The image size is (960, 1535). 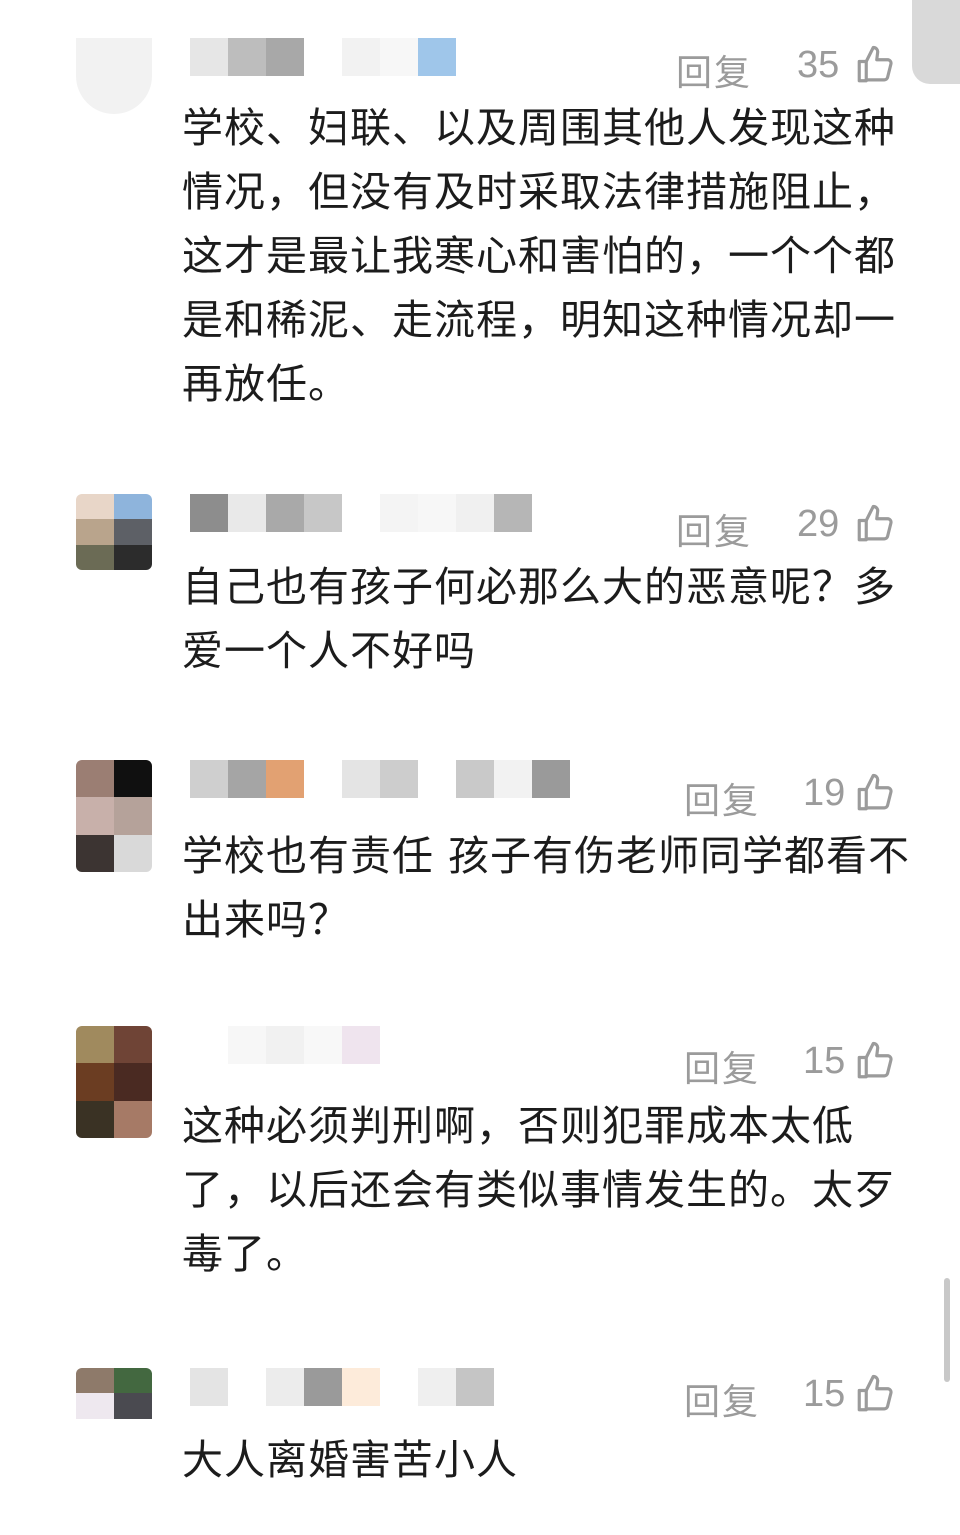 I want to click on comment-text: 这种必须判刑啊，否则犯罪成本太低了，以后还会有类似事情发生的。太歹毒了。, so click(x=539, y=1190).